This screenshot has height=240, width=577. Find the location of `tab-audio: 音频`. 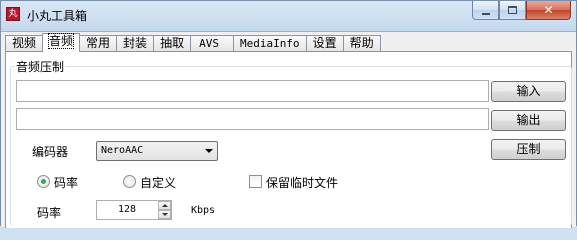

tab-audio: 音频 is located at coordinates (61, 42).